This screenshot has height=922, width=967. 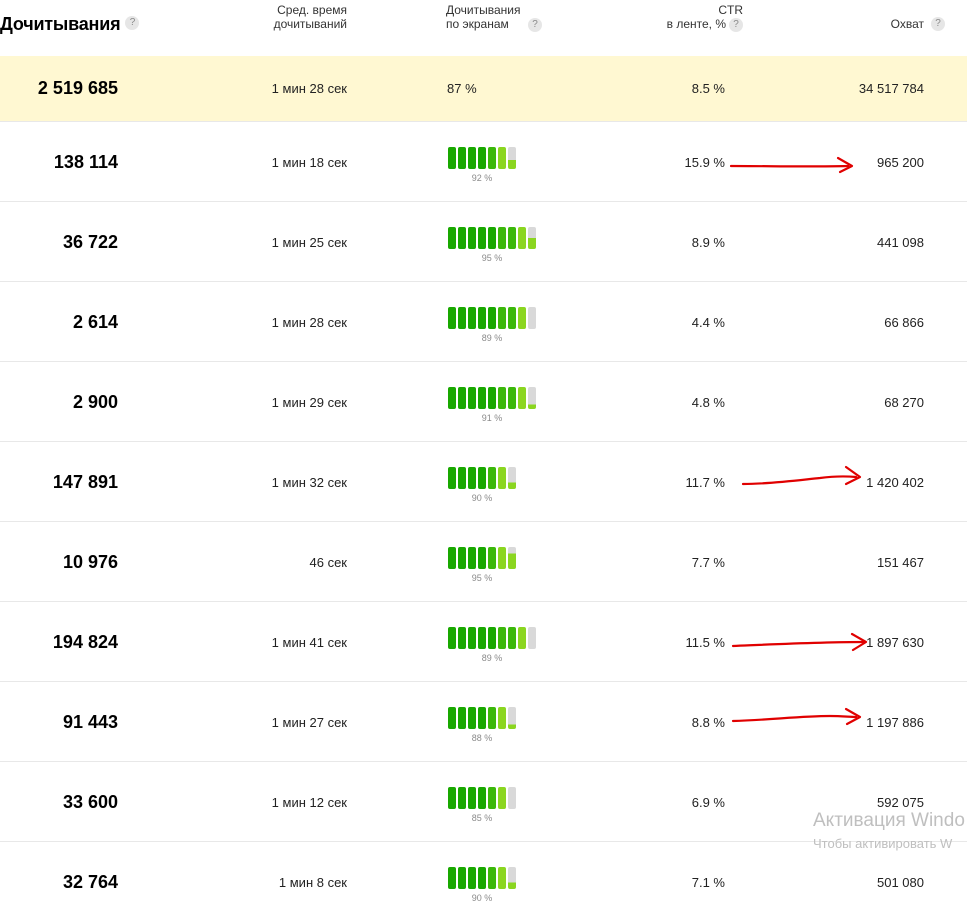 What do you see at coordinates (482, 818) in the screenshot?
I see `screens-pct: 85 %` at bounding box center [482, 818].